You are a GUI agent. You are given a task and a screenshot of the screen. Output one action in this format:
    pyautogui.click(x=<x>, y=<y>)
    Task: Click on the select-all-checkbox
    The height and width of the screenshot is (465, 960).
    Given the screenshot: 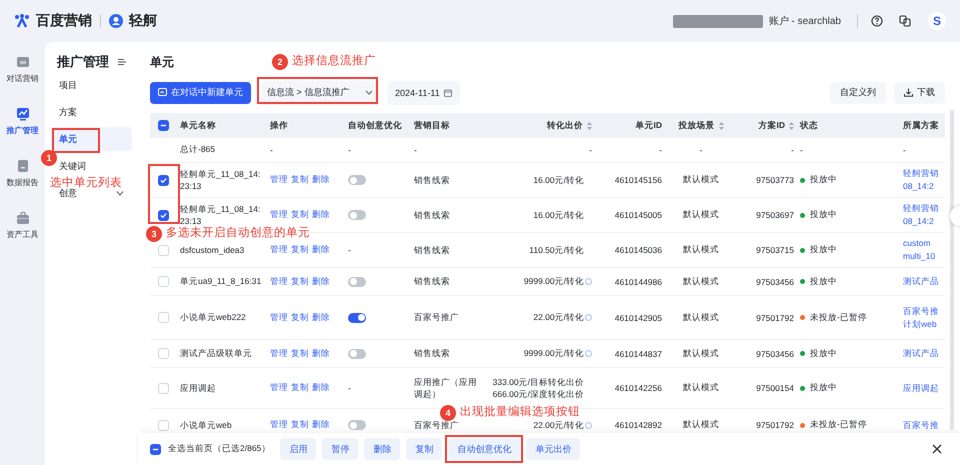 What is the action you would take?
    pyautogui.click(x=163, y=125)
    